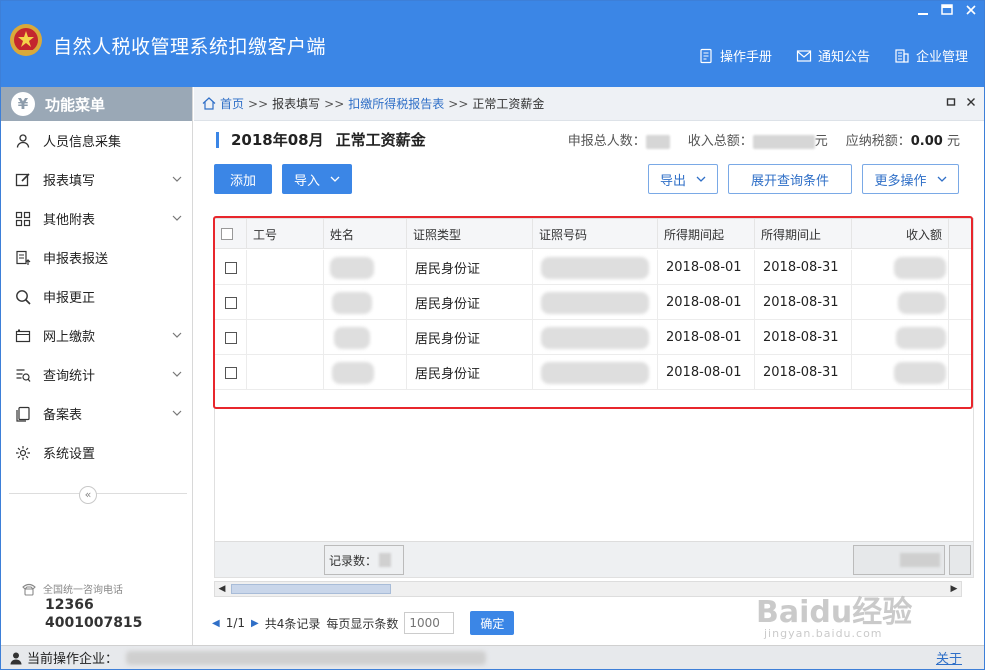  I want to click on header-period-start: 所得期间起, so click(706, 234).